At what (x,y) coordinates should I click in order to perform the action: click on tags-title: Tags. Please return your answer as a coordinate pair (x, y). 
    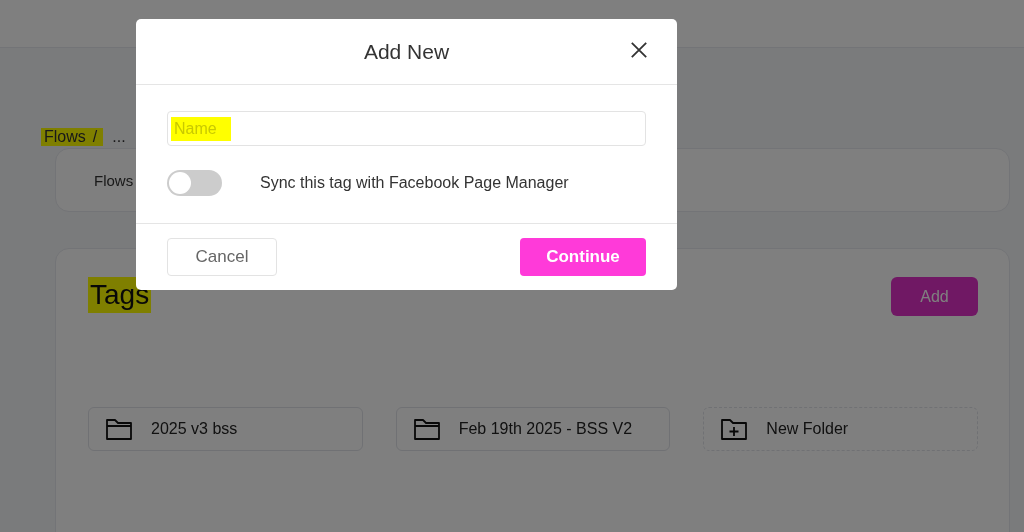
    Looking at the image, I should click on (120, 295).